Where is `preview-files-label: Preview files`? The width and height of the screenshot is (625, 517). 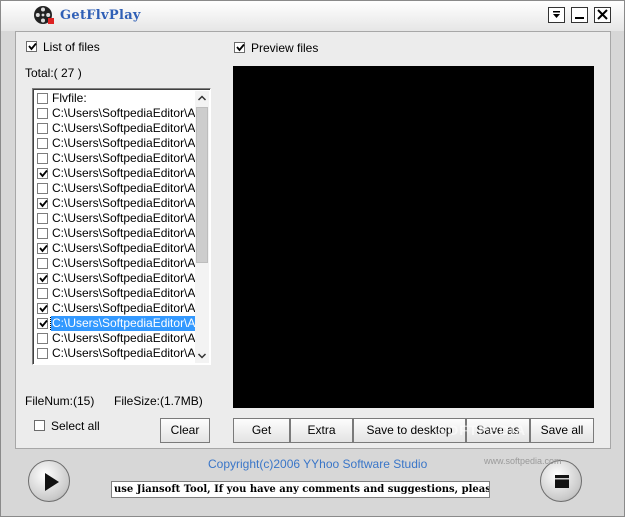 preview-files-label: Preview files is located at coordinates (285, 48).